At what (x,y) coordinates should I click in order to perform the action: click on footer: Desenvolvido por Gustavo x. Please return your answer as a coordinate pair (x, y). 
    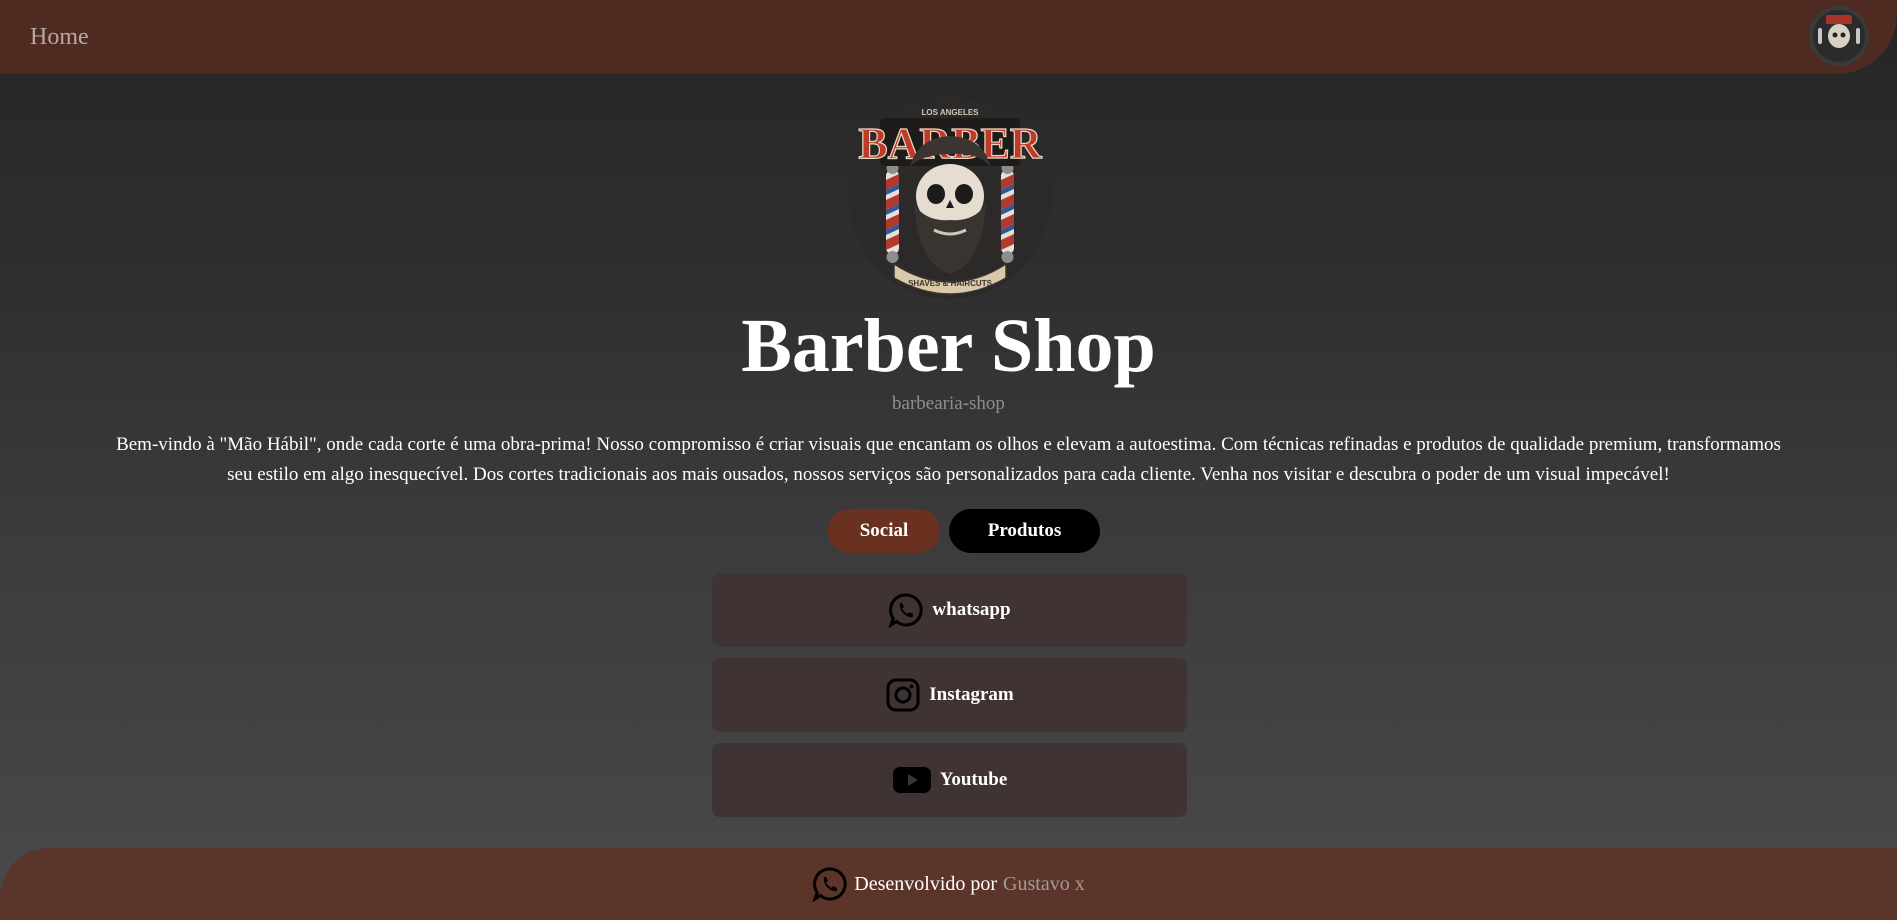
    Looking at the image, I should click on (948, 884).